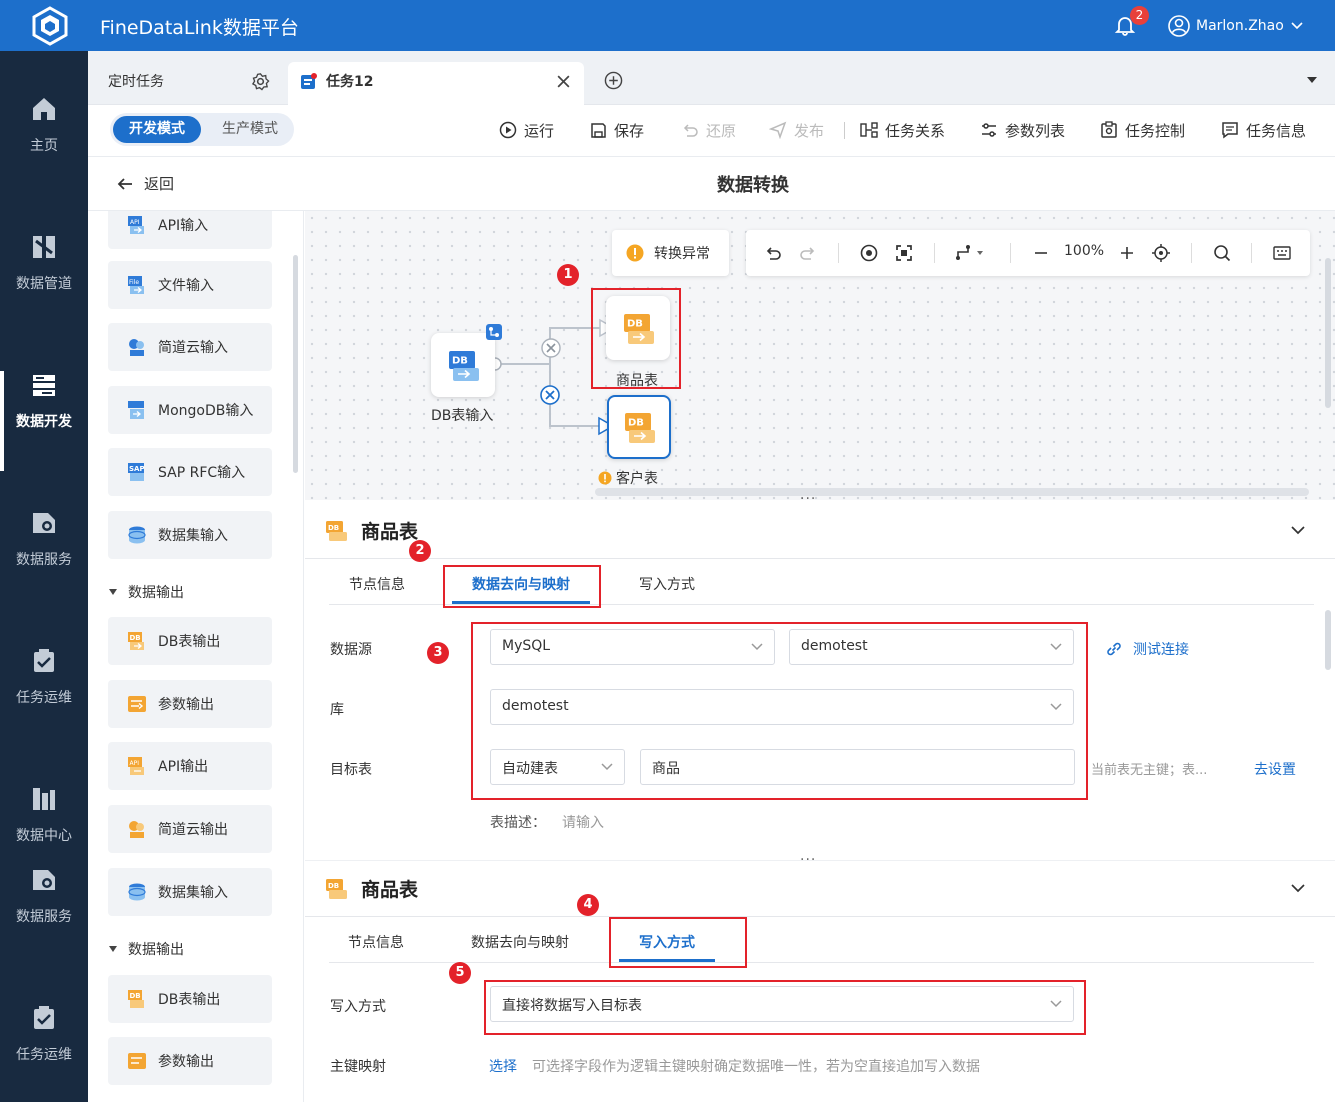 This screenshot has width=1335, height=1104. What do you see at coordinates (550, 395) in the screenshot?
I see `edge-settings-active-icon` at bounding box center [550, 395].